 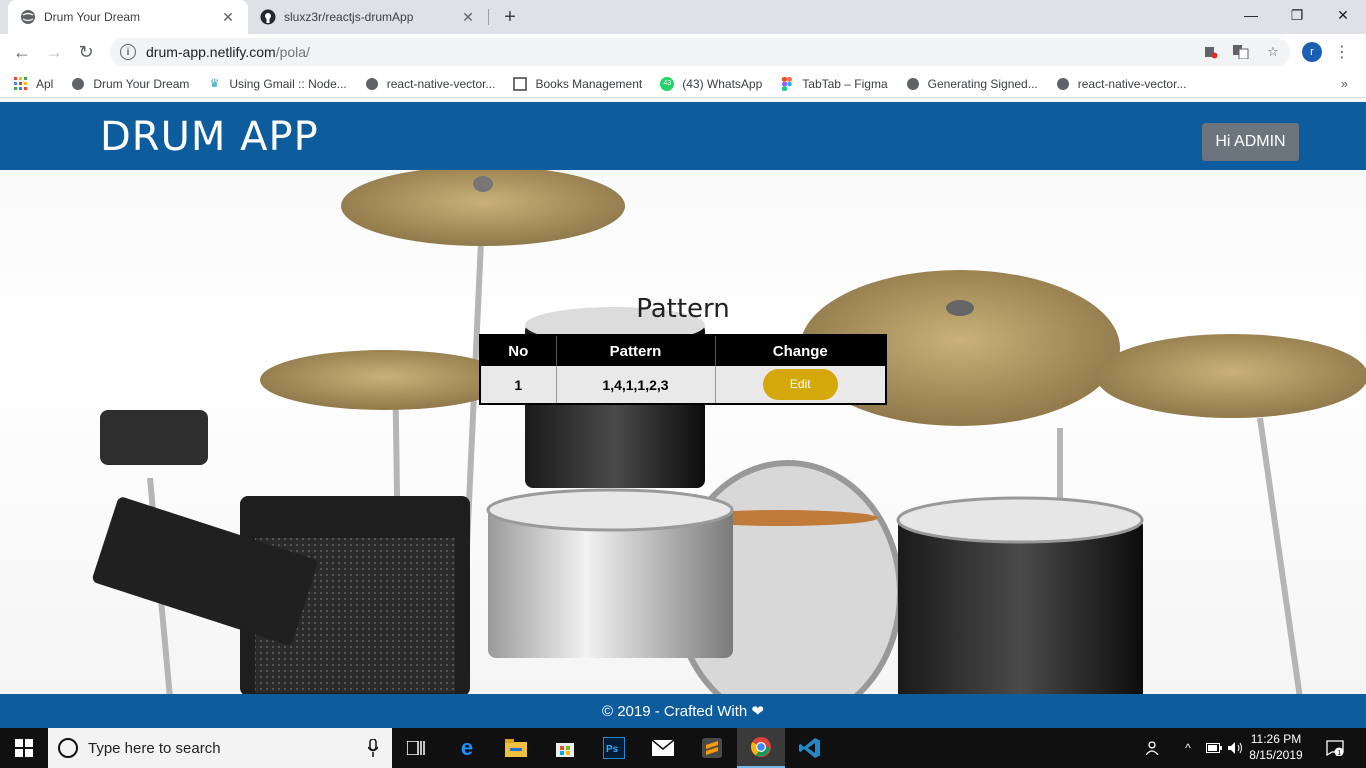 What do you see at coordinates (45, 83) in the screenshot?
I see `bookmark-label: Apl` at bounding box center [45, 83].